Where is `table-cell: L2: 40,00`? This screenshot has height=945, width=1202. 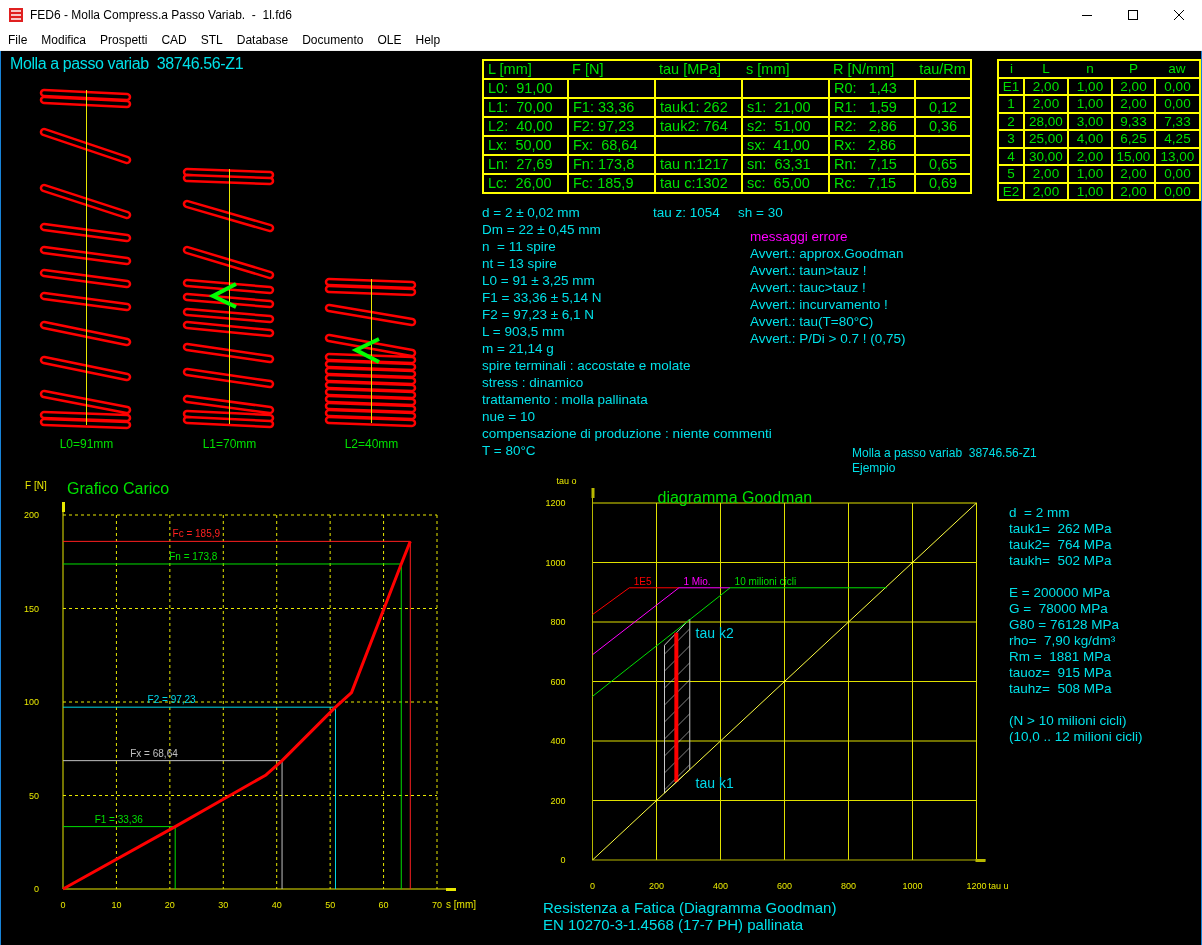 table-cell: L2: 40,00 is located at coordinates (525, 126).